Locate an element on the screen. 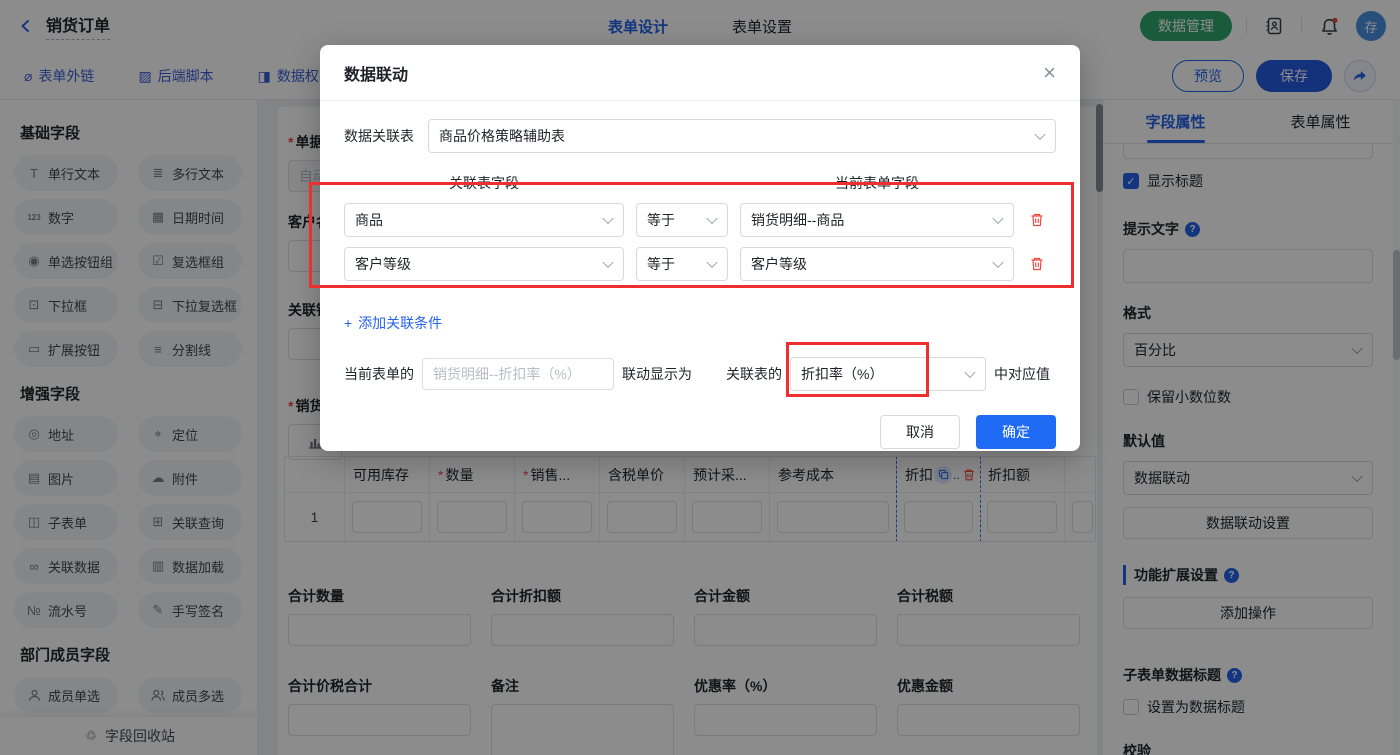  condition-right-select: 销货明细--商品 is located at coordinates (877, 220).